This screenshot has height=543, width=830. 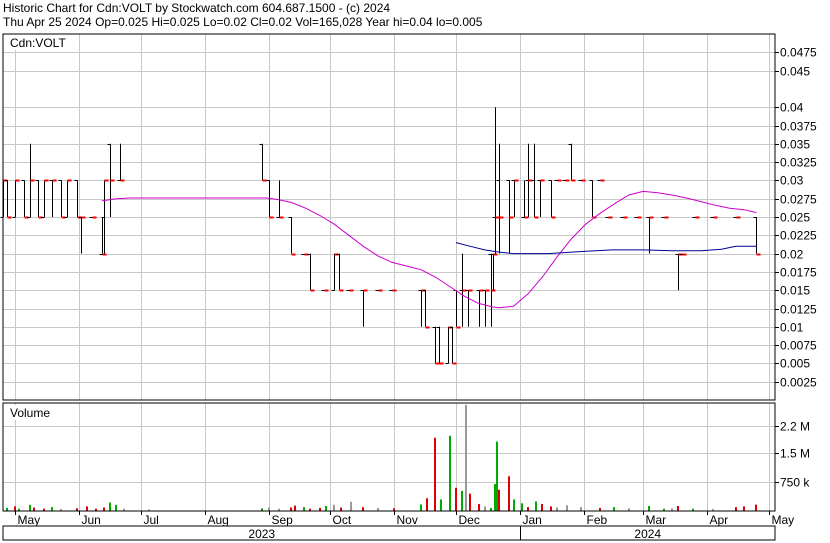 I want to click on volume-panel-label: Volume, so click(x=30, y=413).